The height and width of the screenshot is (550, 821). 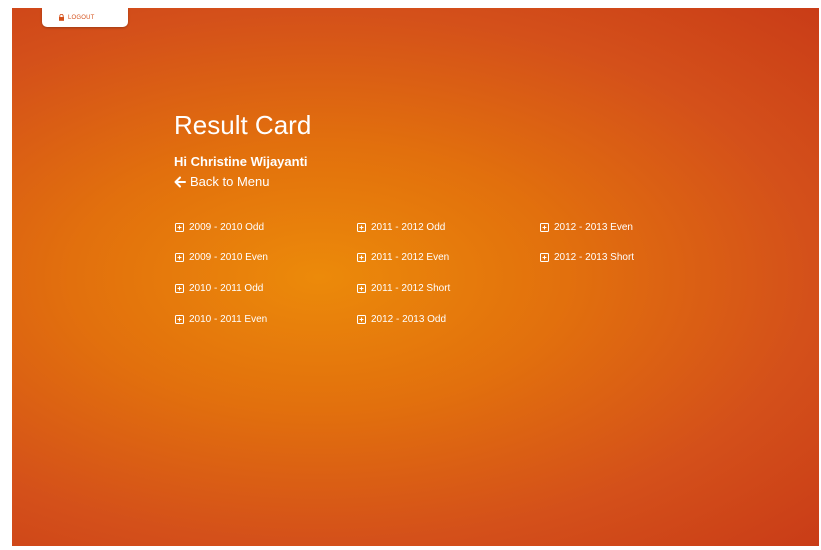 I want to click on semester-link-2012-2013-even: 2012 - 2013 Even, so click(x=586, y=227).